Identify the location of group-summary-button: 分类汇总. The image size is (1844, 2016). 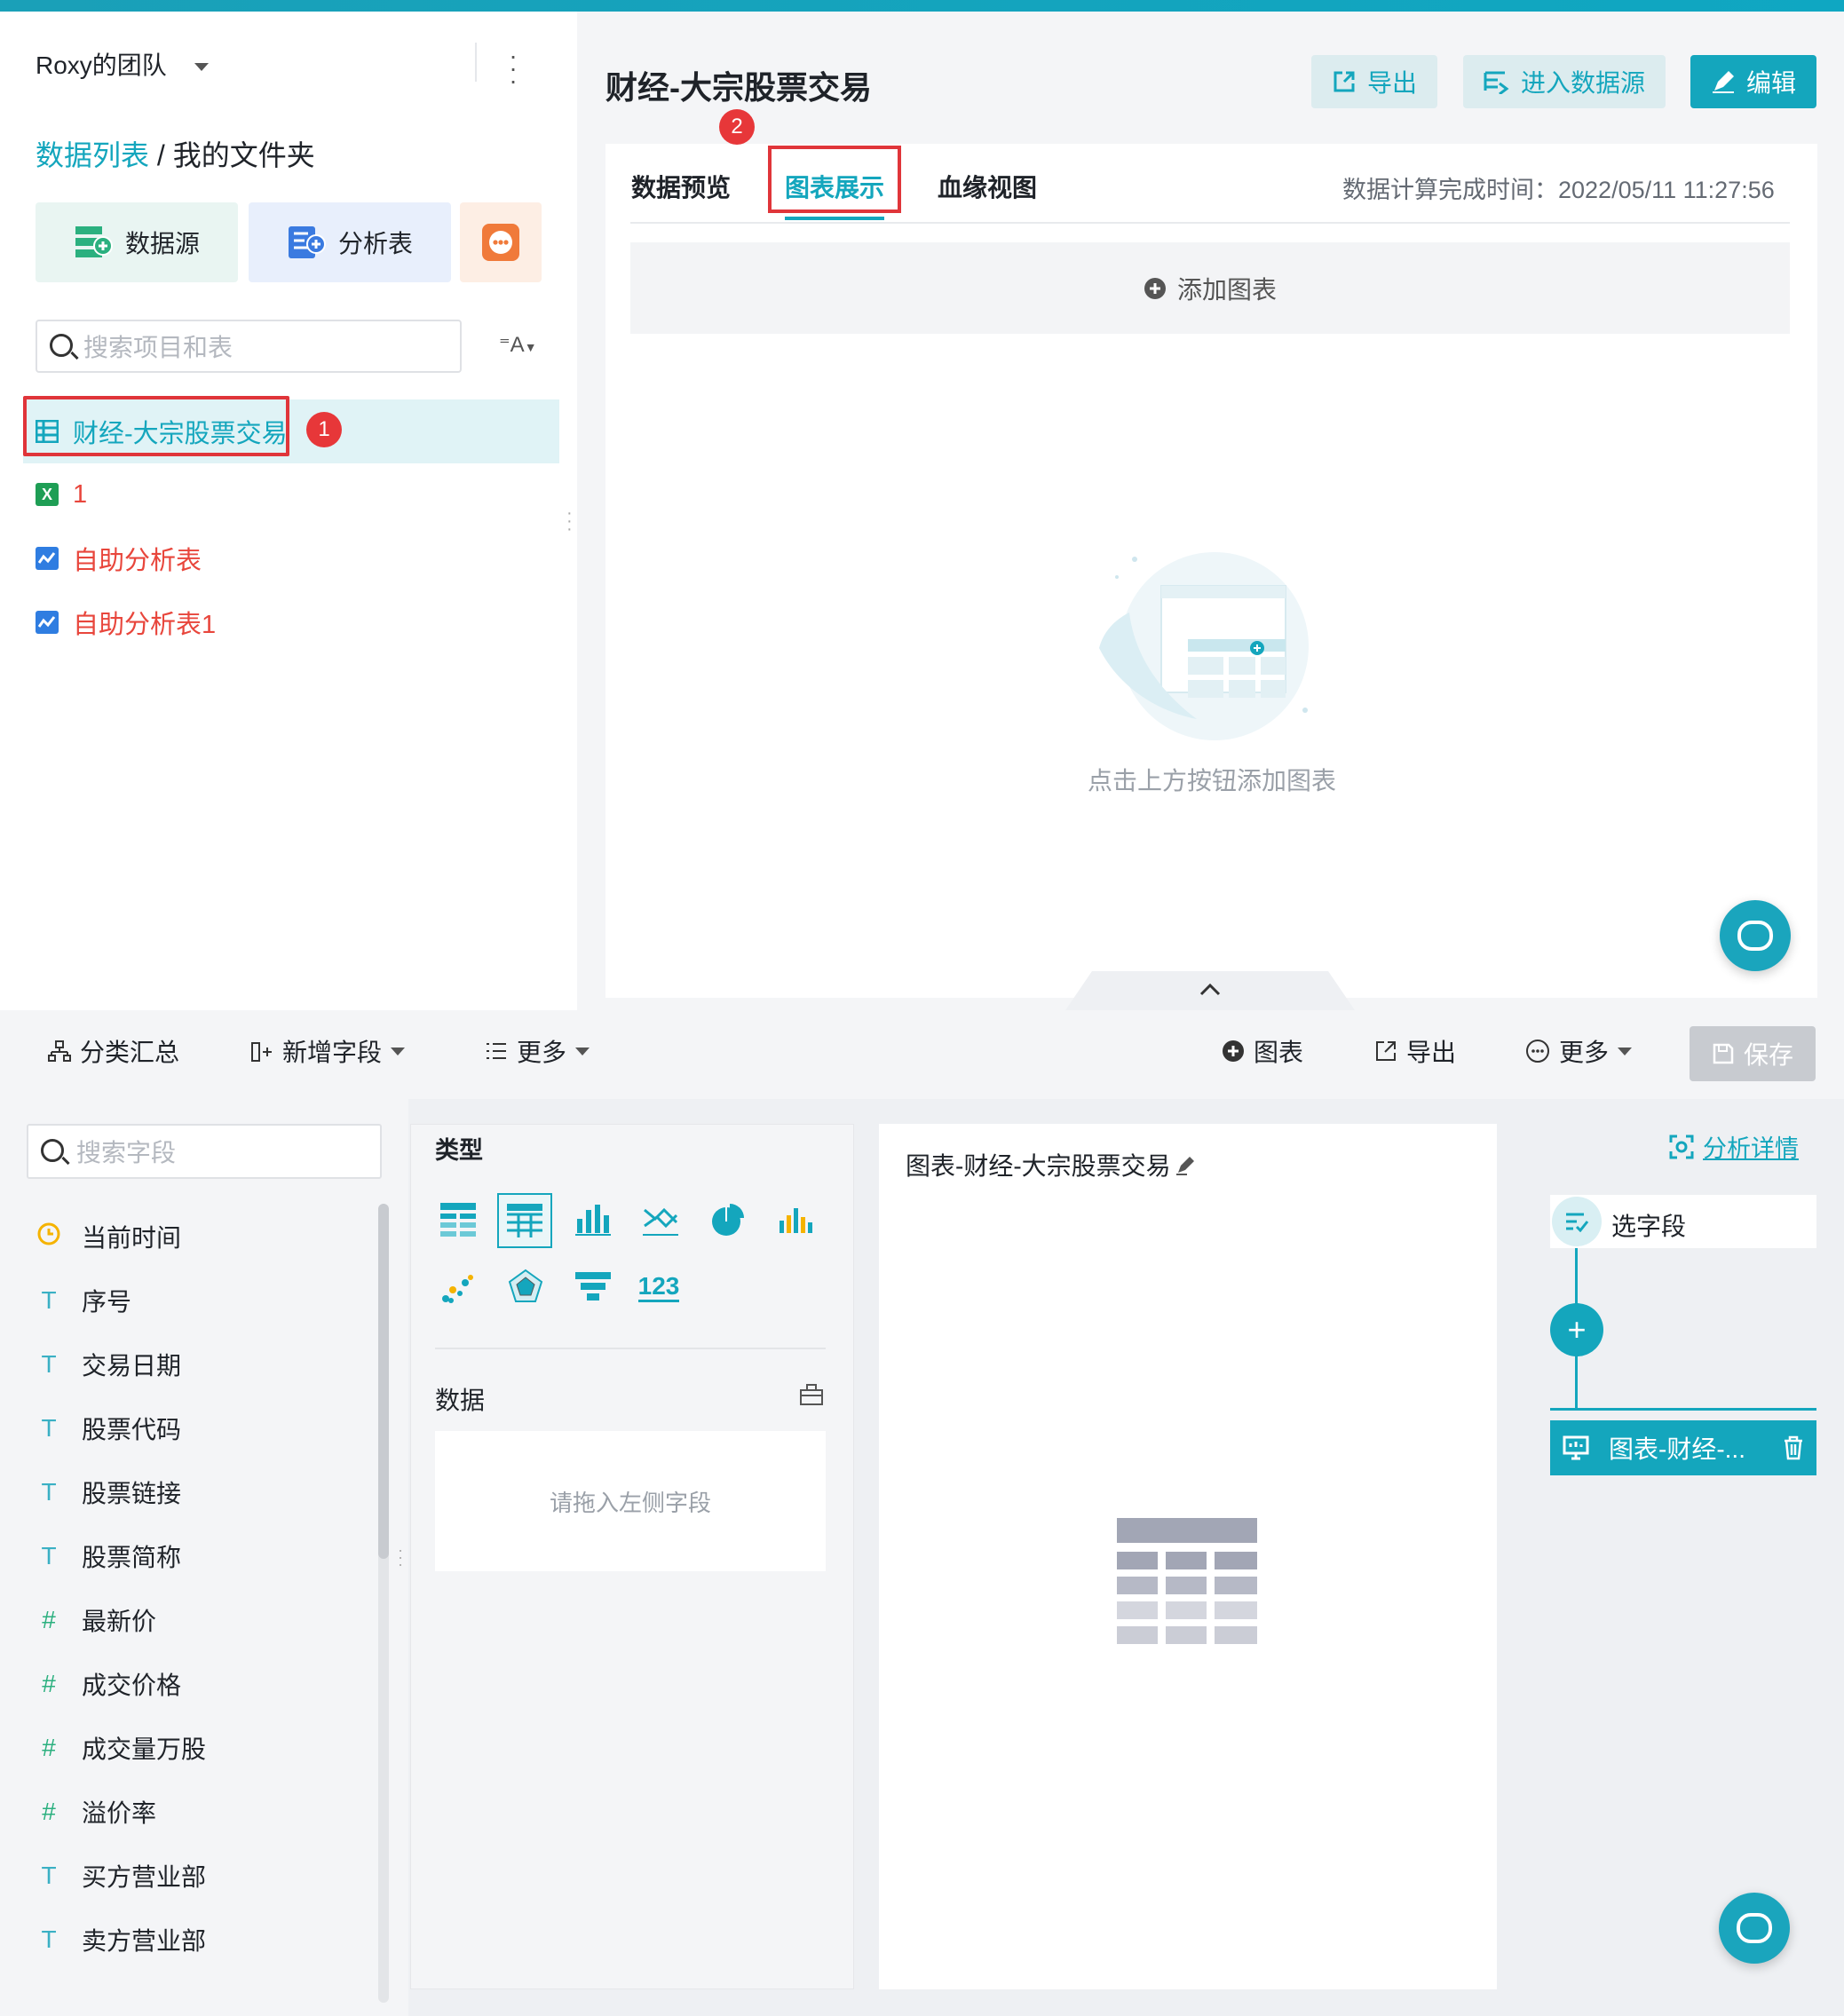
(113, 1051).